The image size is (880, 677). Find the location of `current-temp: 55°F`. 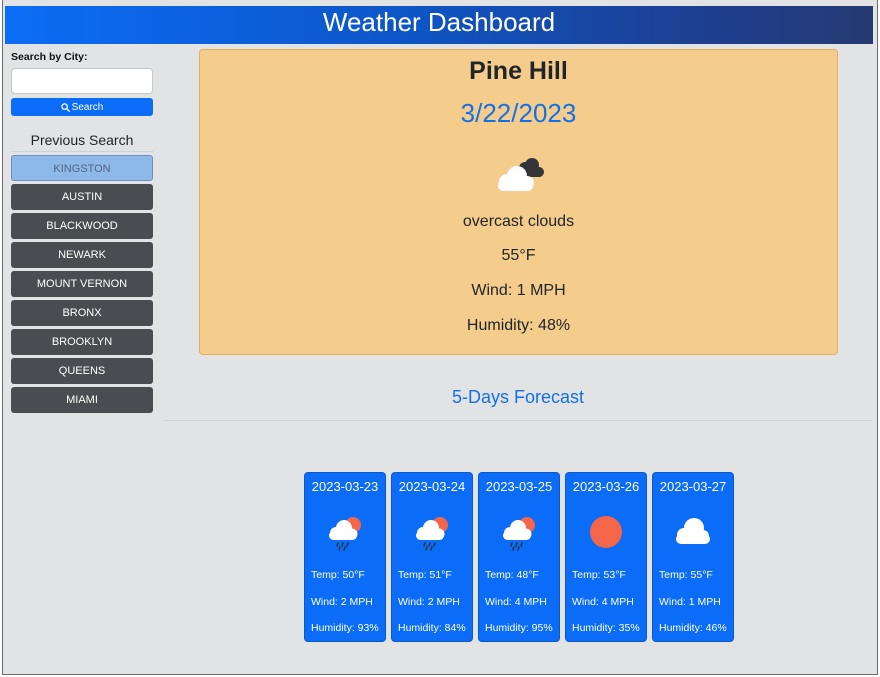

current-temp: 55°F is located at coordinates (518, 255).